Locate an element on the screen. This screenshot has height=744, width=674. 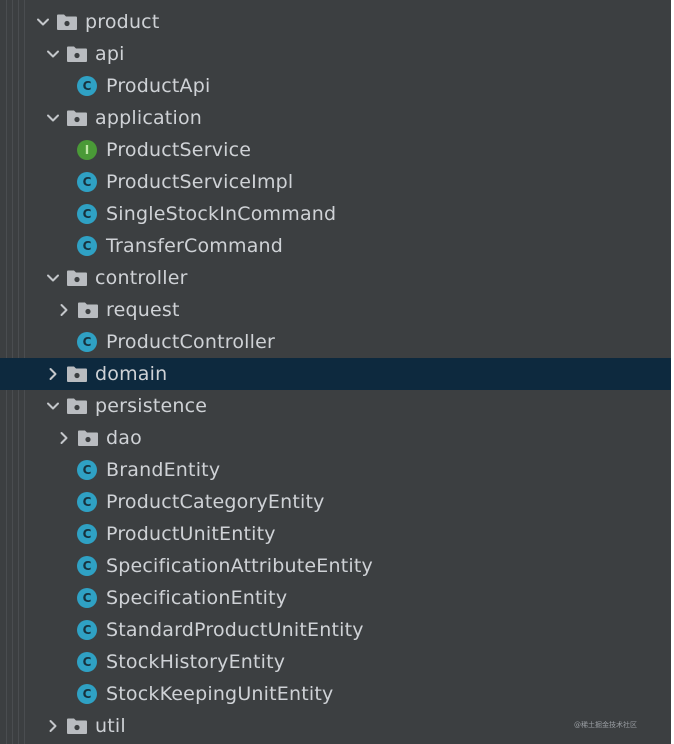
tree-item-label: ProductCategoryEntity is located at coordinates (215, 502).